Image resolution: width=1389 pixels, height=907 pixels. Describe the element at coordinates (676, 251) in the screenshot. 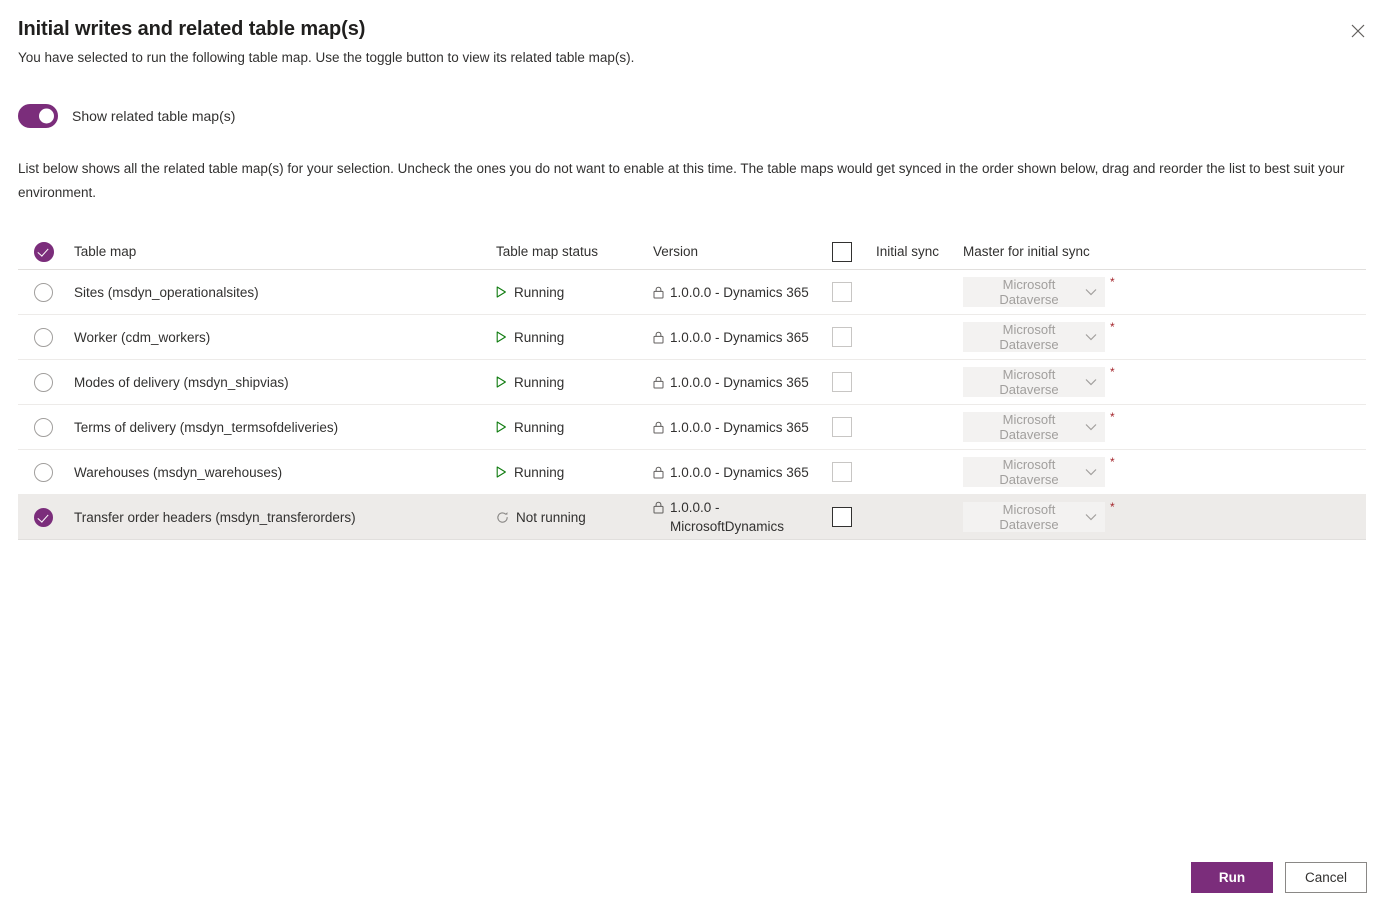

I see `column-header-version: Version` at that location.